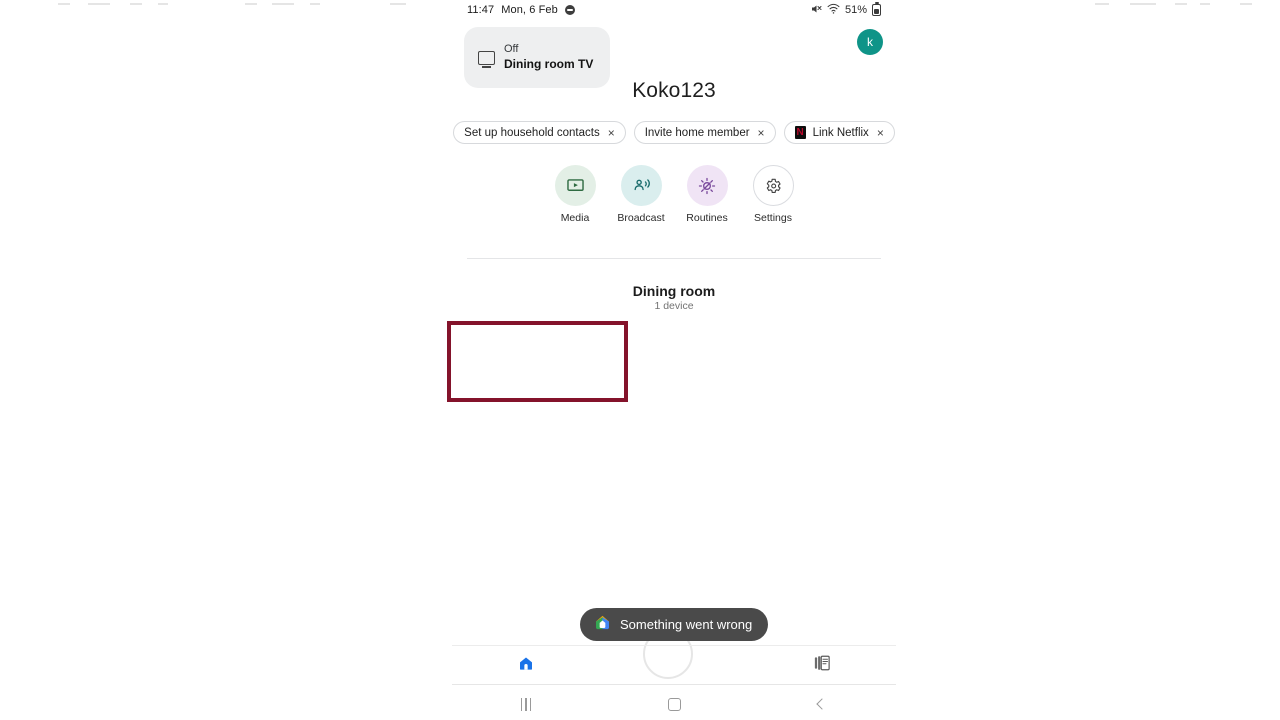  Describe the element at coordinates (707, 218) in the screenshot. I see `quick-action-label: Routines` at that location.